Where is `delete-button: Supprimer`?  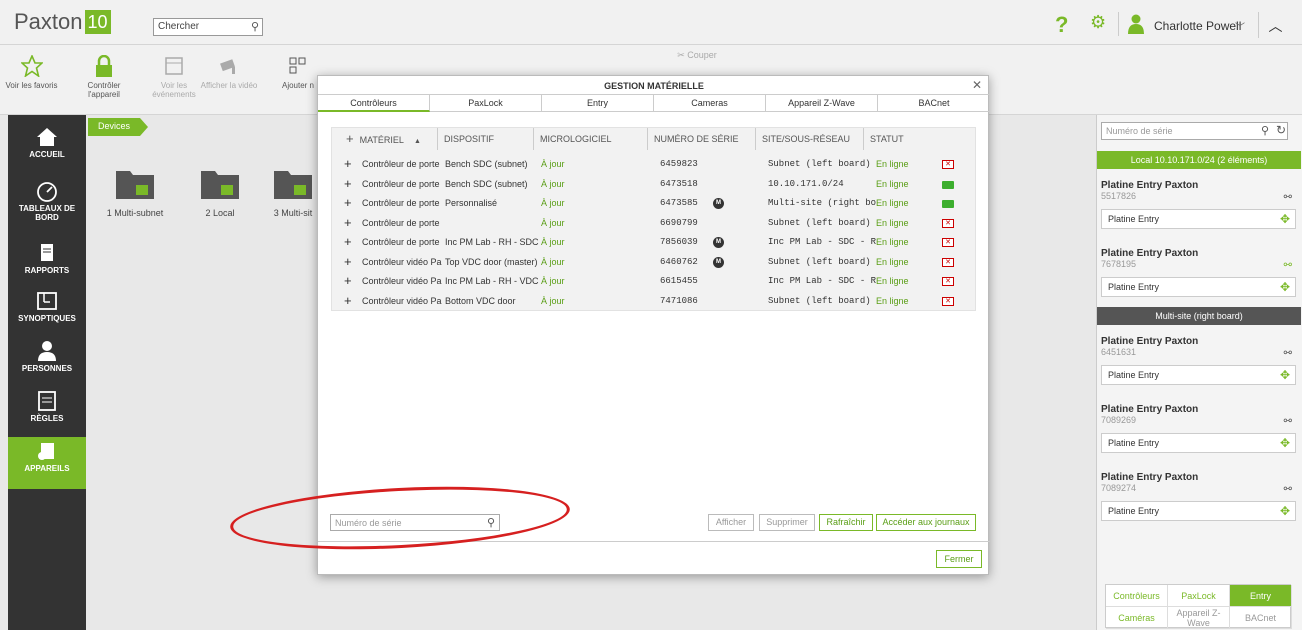
delete-button: Supprimer is located at coordinates (787, 522).